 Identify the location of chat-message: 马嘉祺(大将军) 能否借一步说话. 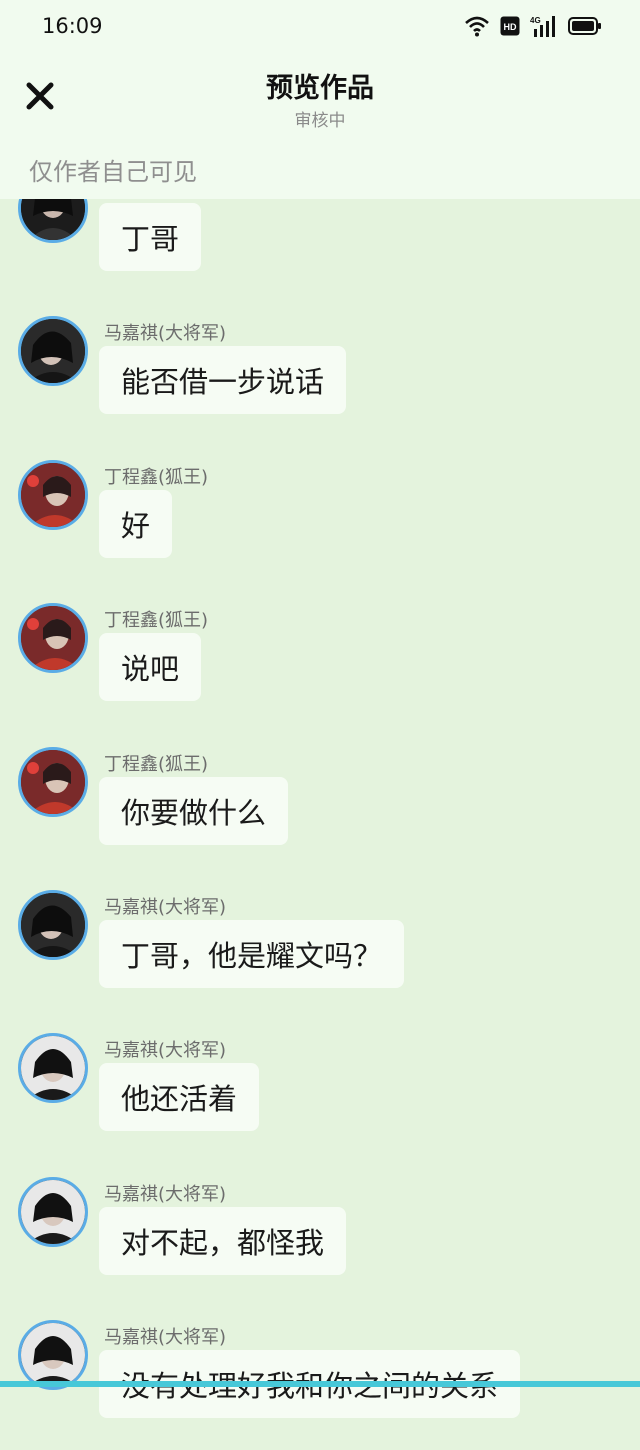
(320, 381).